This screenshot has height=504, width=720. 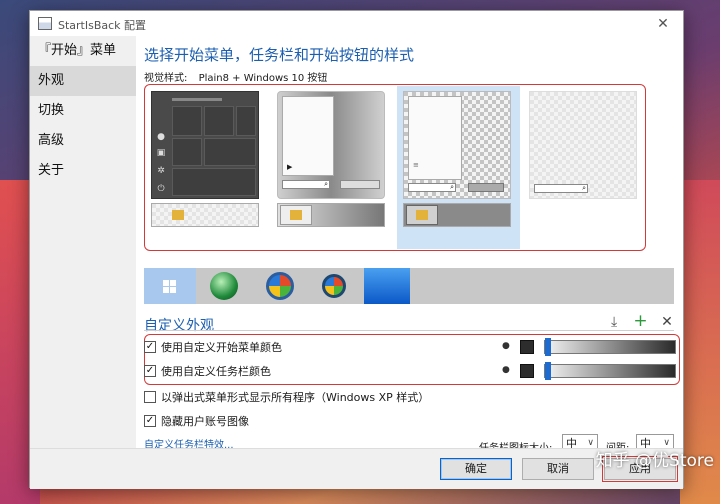 I want to click on user-icon: ●, so click(x=161, y=137).